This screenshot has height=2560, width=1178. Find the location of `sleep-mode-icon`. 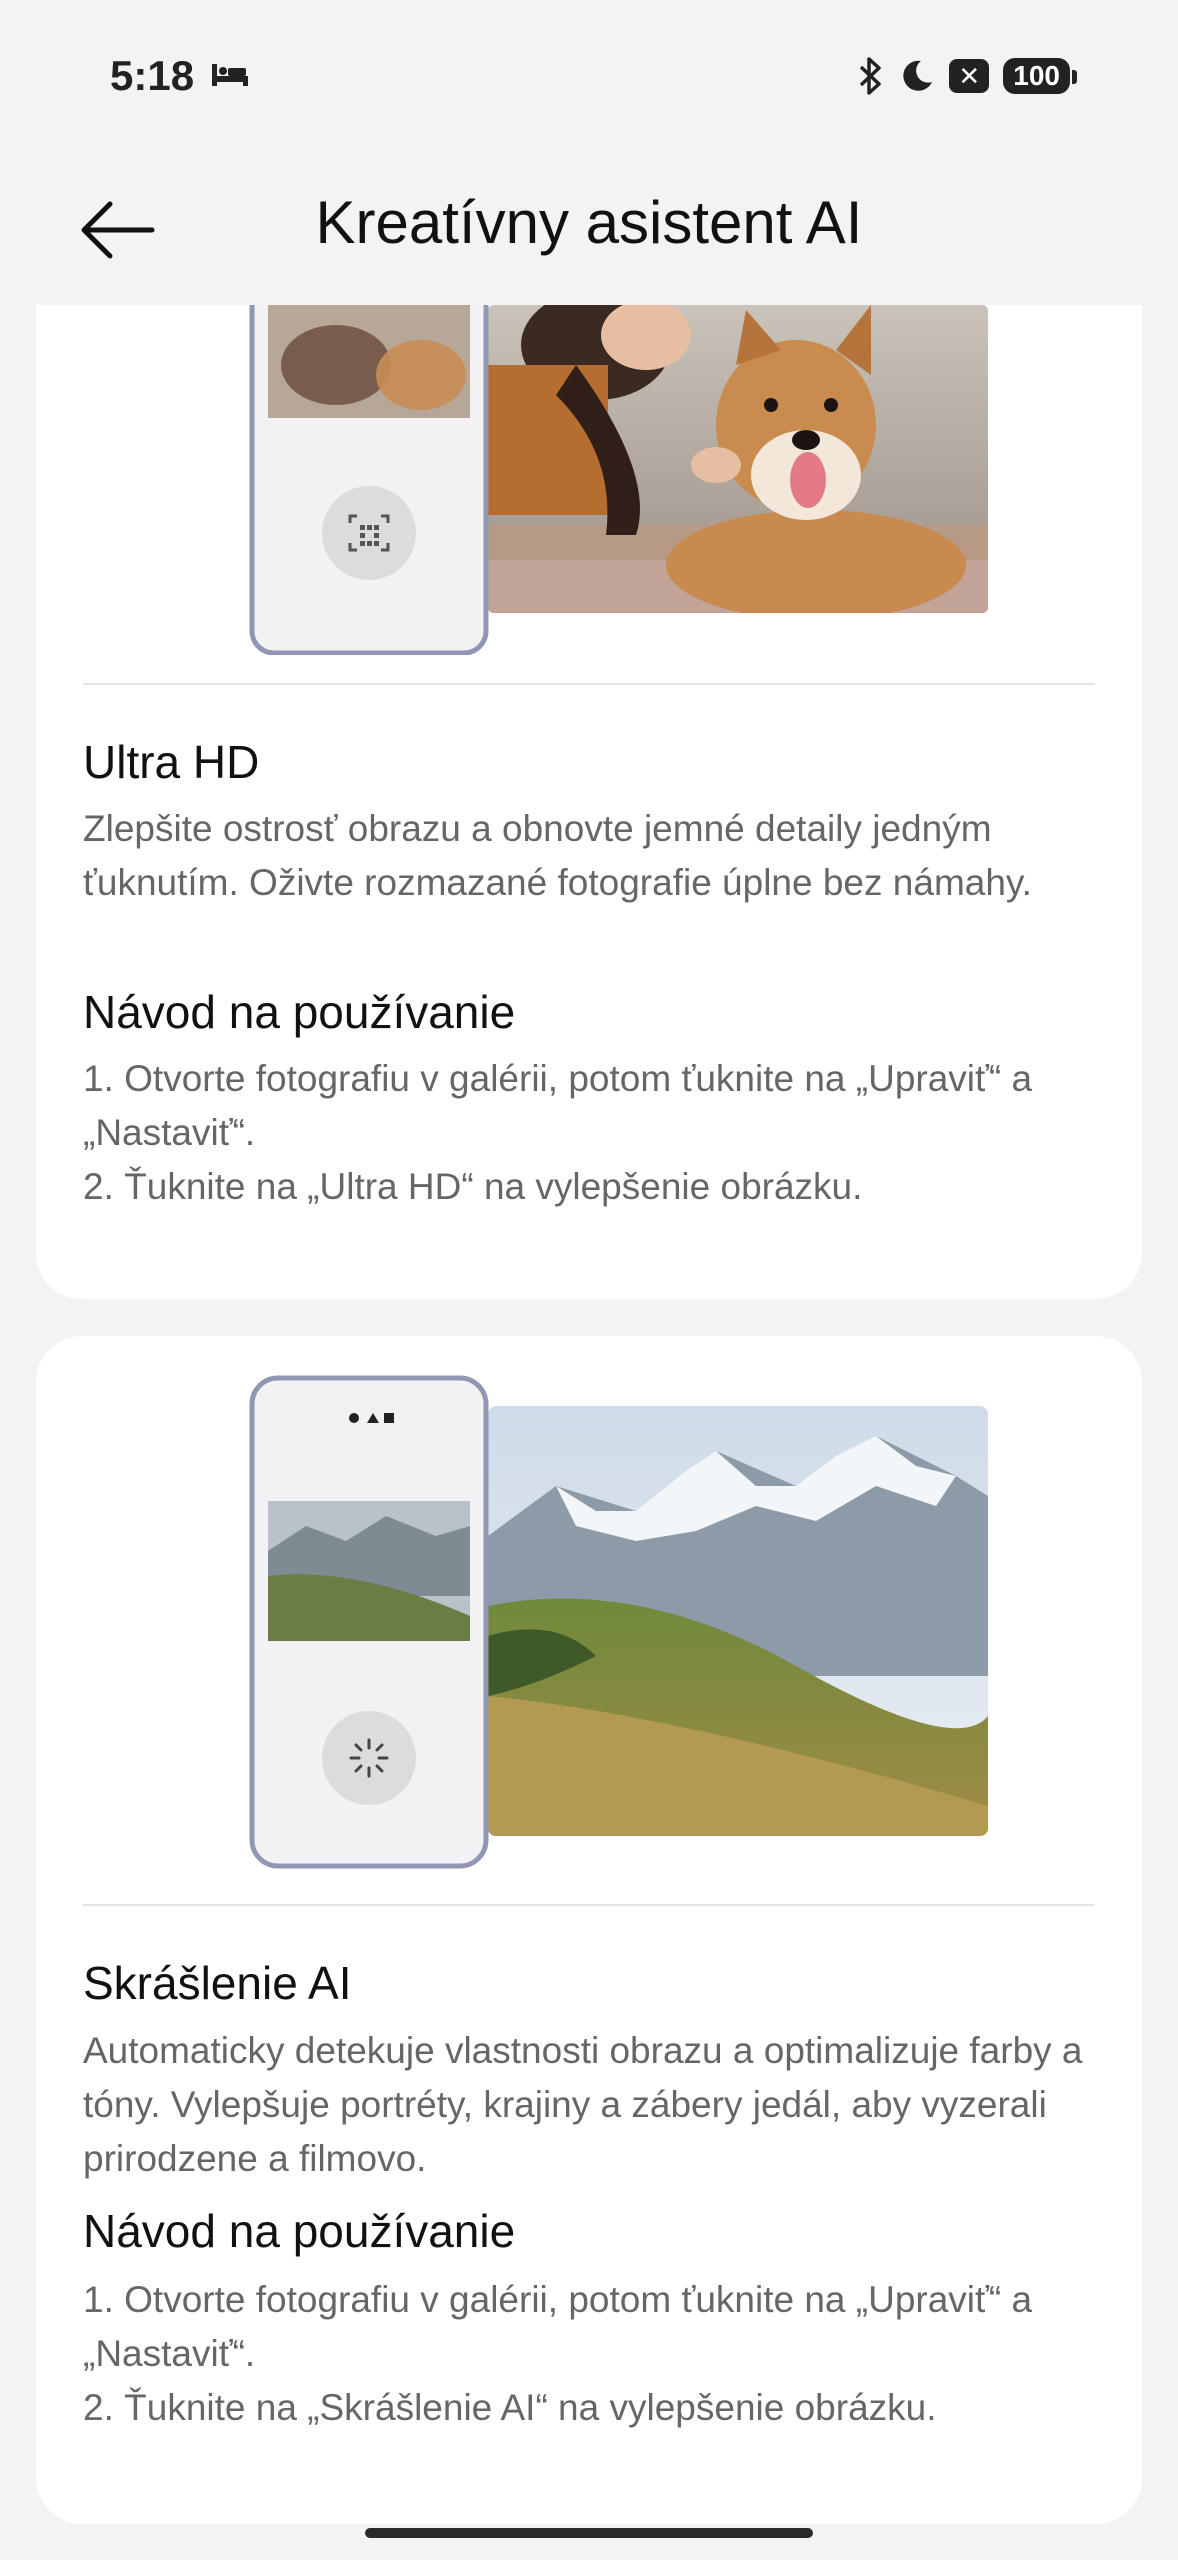

sleep-mode-icon is located at coordinates (230, 75).